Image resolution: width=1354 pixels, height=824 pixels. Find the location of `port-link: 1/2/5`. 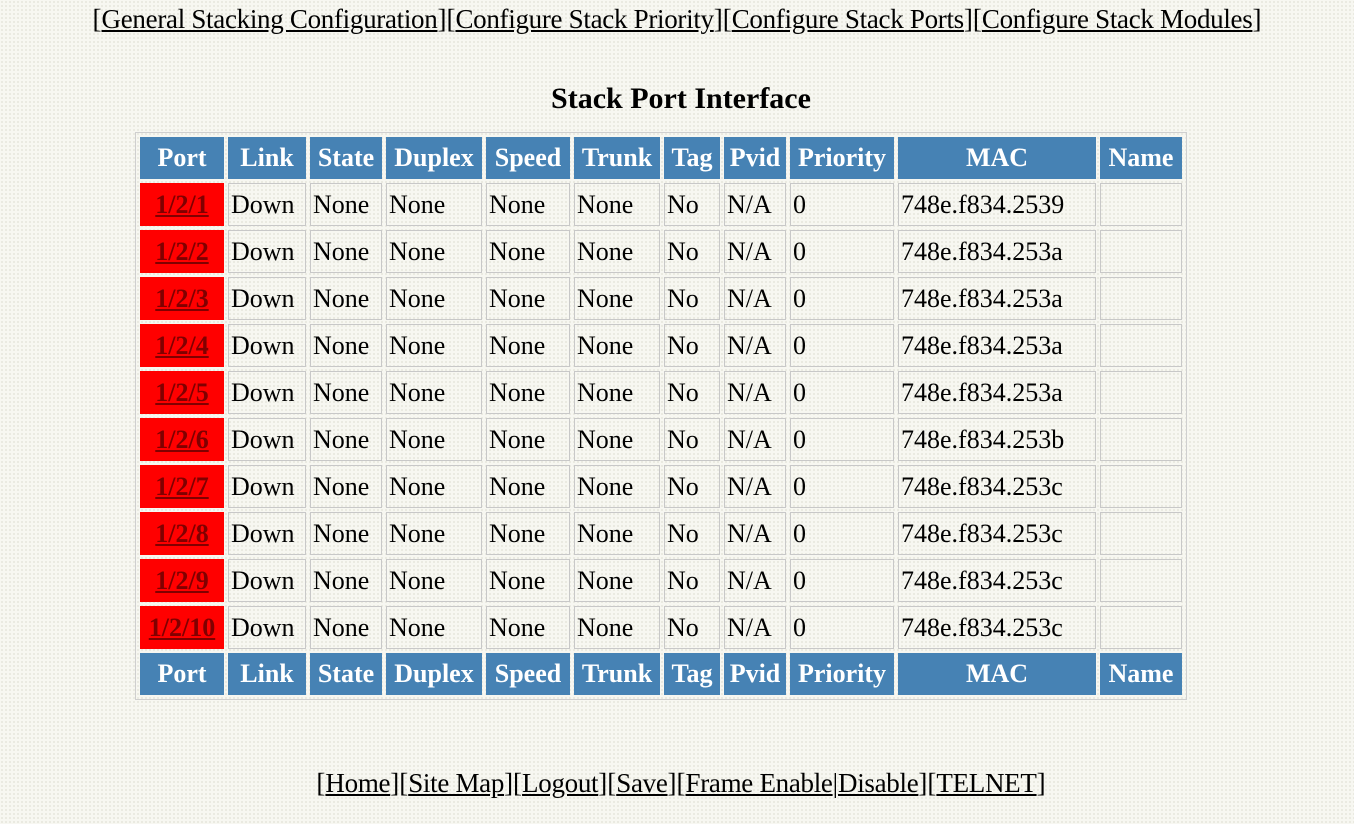

port-link: 1/2/5 is located at coordinates (181, 392).